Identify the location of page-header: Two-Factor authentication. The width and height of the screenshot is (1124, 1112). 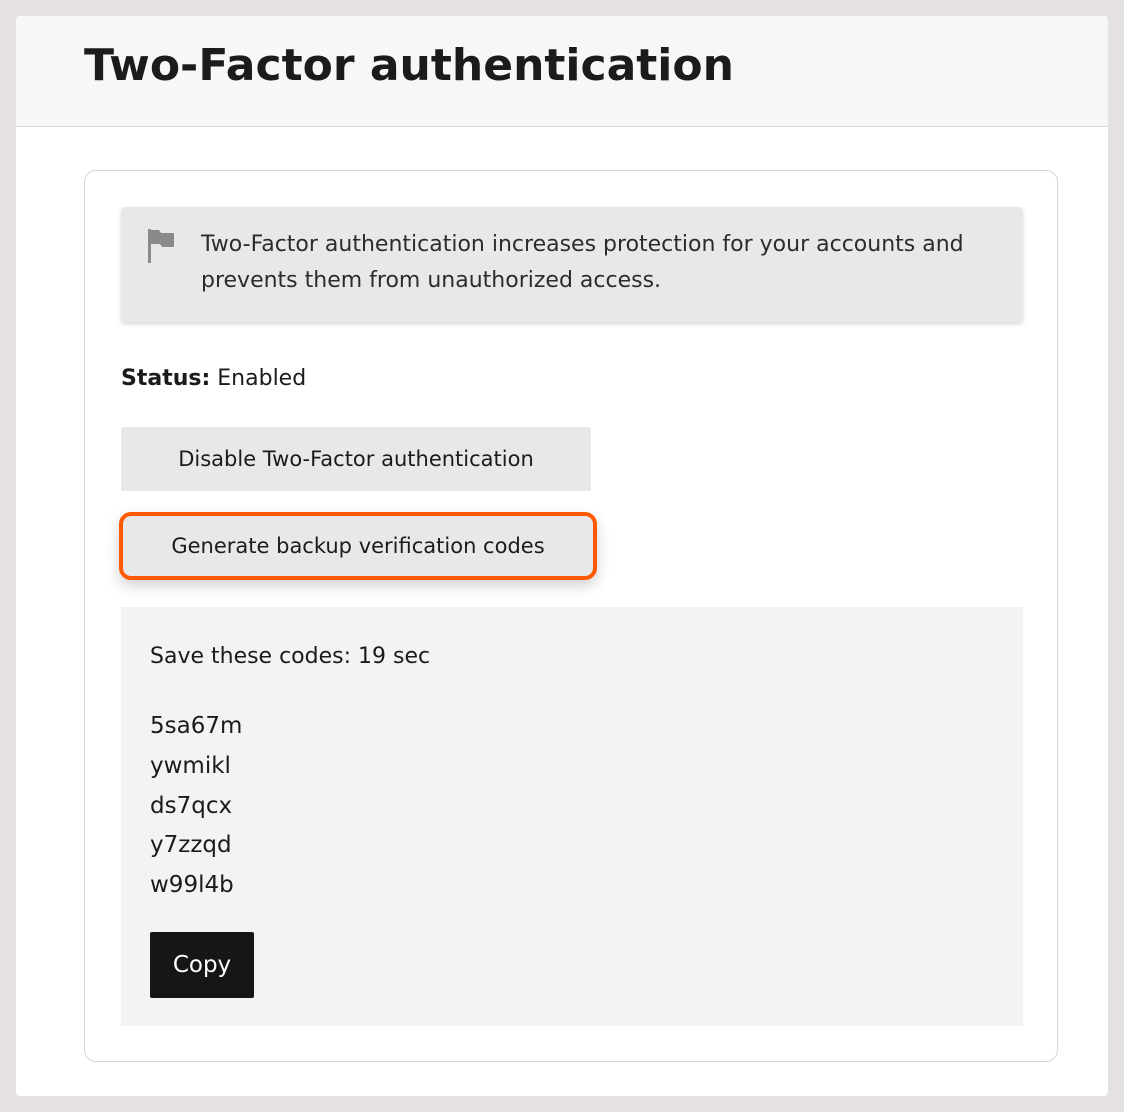
(562, 71).